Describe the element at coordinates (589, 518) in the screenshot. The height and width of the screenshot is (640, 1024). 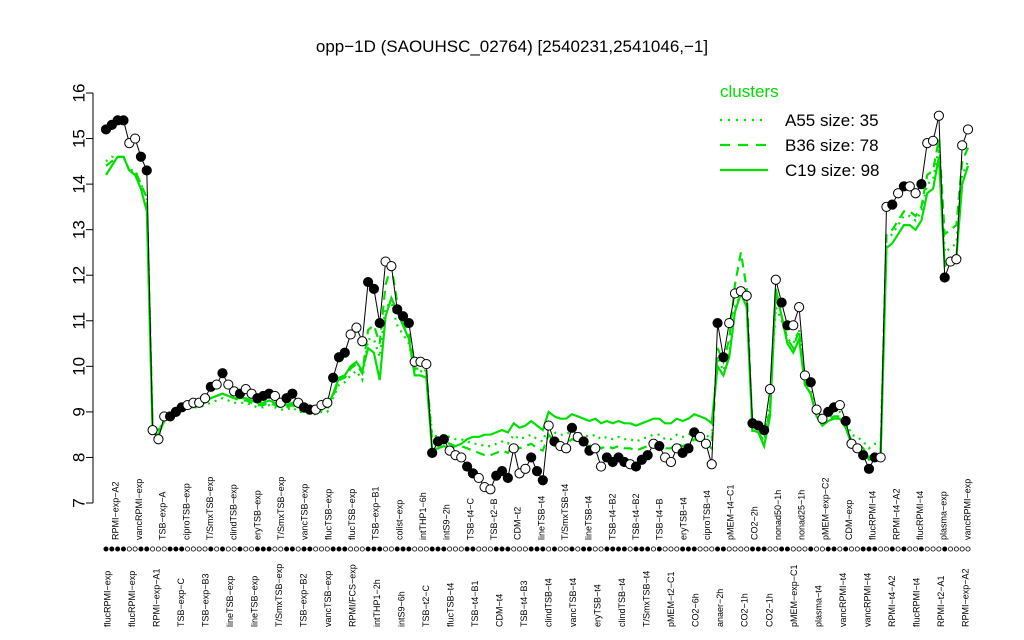
I see `x-tick-label: lineTSB−t4` at that location.